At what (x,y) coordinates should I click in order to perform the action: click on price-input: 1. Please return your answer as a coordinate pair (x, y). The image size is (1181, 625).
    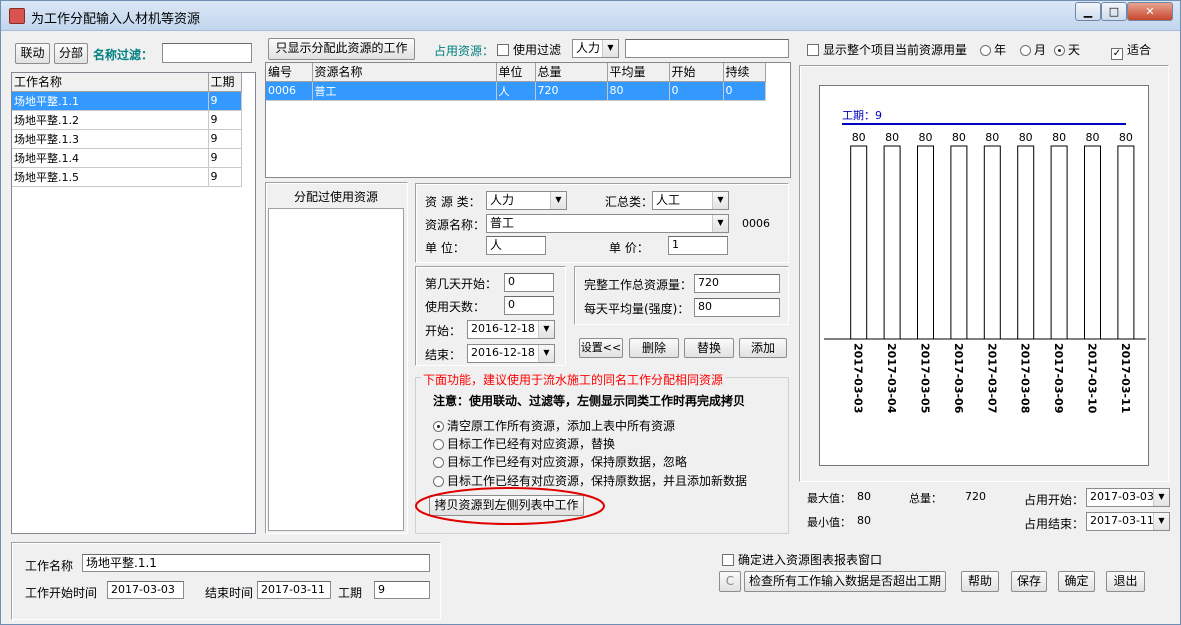
    Looking at the image, I should click on (698, 245).